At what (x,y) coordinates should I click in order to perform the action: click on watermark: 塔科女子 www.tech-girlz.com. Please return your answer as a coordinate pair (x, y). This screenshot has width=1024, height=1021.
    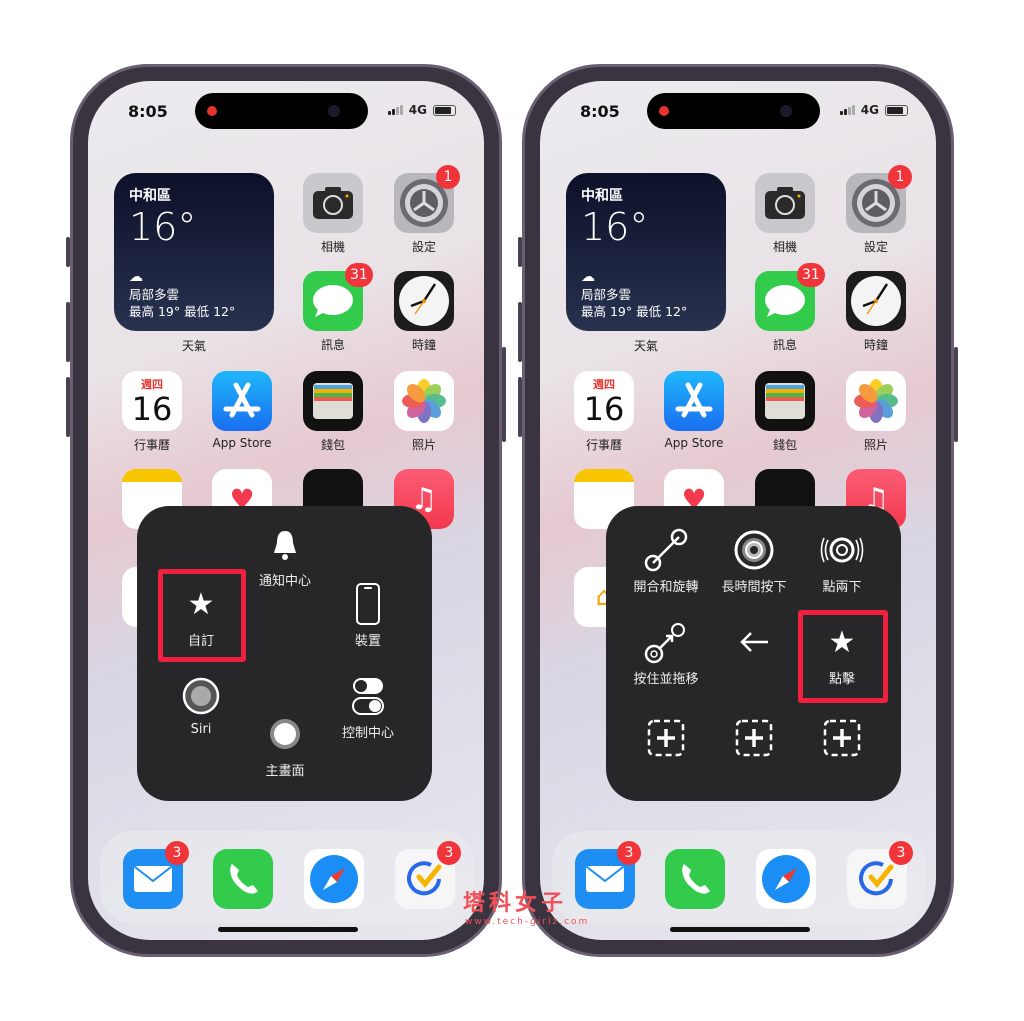
    Looking at the image, I should click on (507, 906).